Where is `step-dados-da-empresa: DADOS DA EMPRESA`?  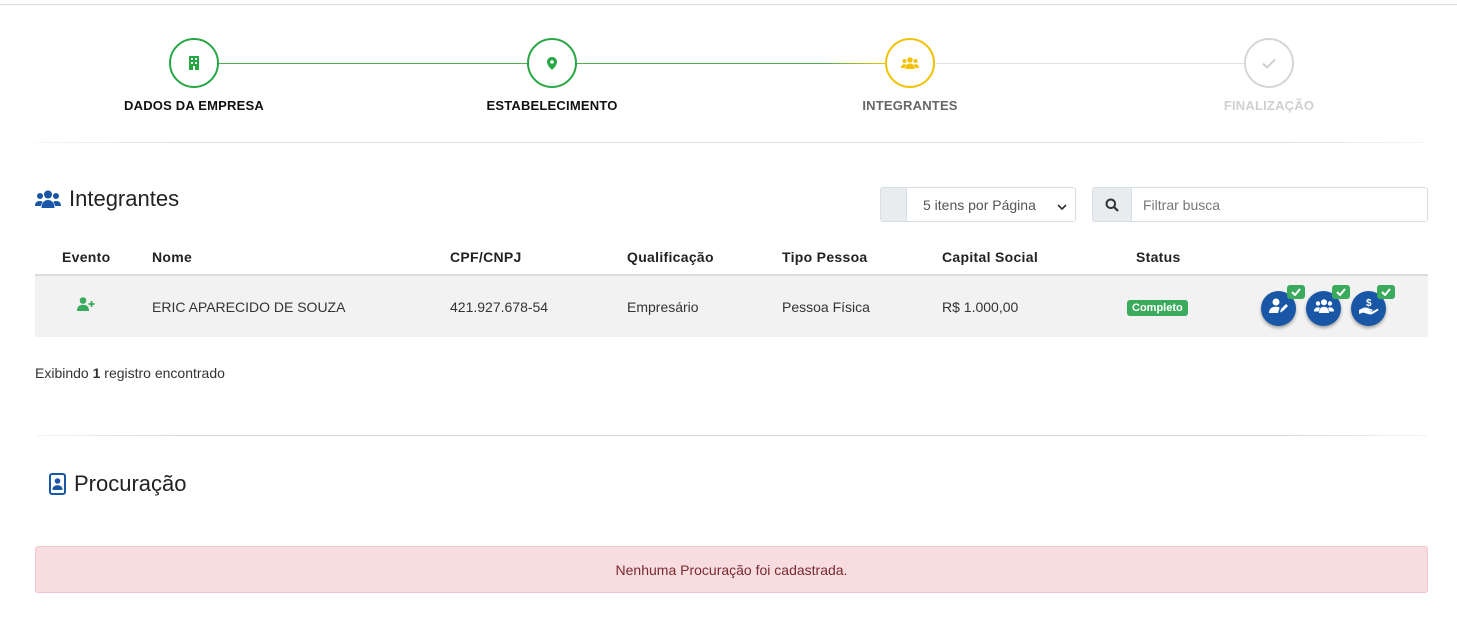
step-dados-da-empresa: DADOS DA EMPRESA is located at coordinates (194, 75).